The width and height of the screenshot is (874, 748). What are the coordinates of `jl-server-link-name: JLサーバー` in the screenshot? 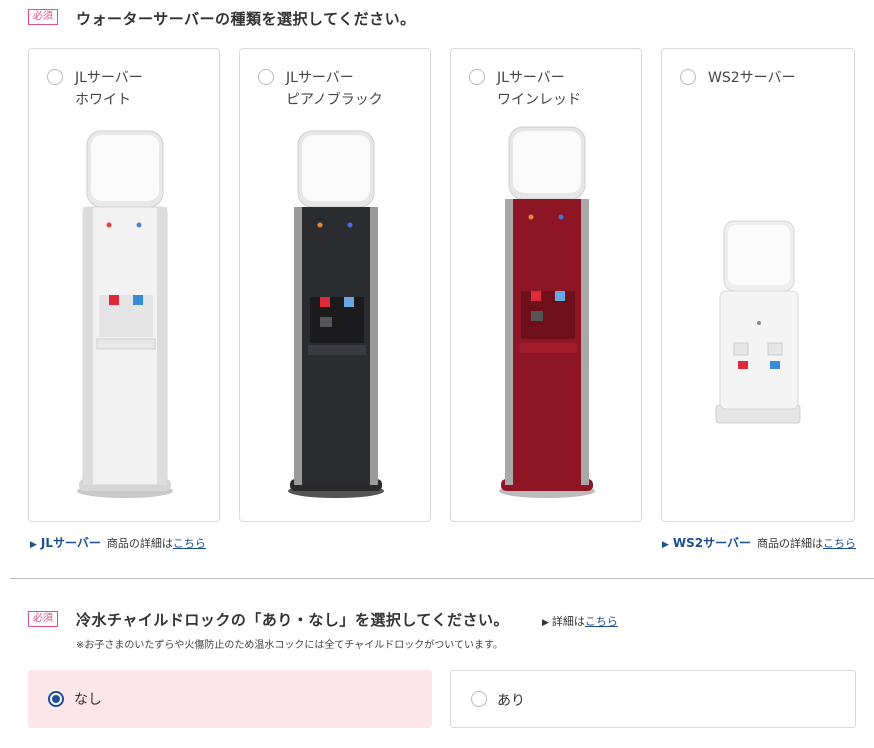 It's located at (70, 543).